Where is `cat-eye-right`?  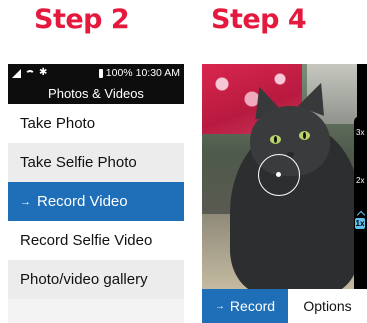
cat-eye-right is located at coordinates (304, 135).